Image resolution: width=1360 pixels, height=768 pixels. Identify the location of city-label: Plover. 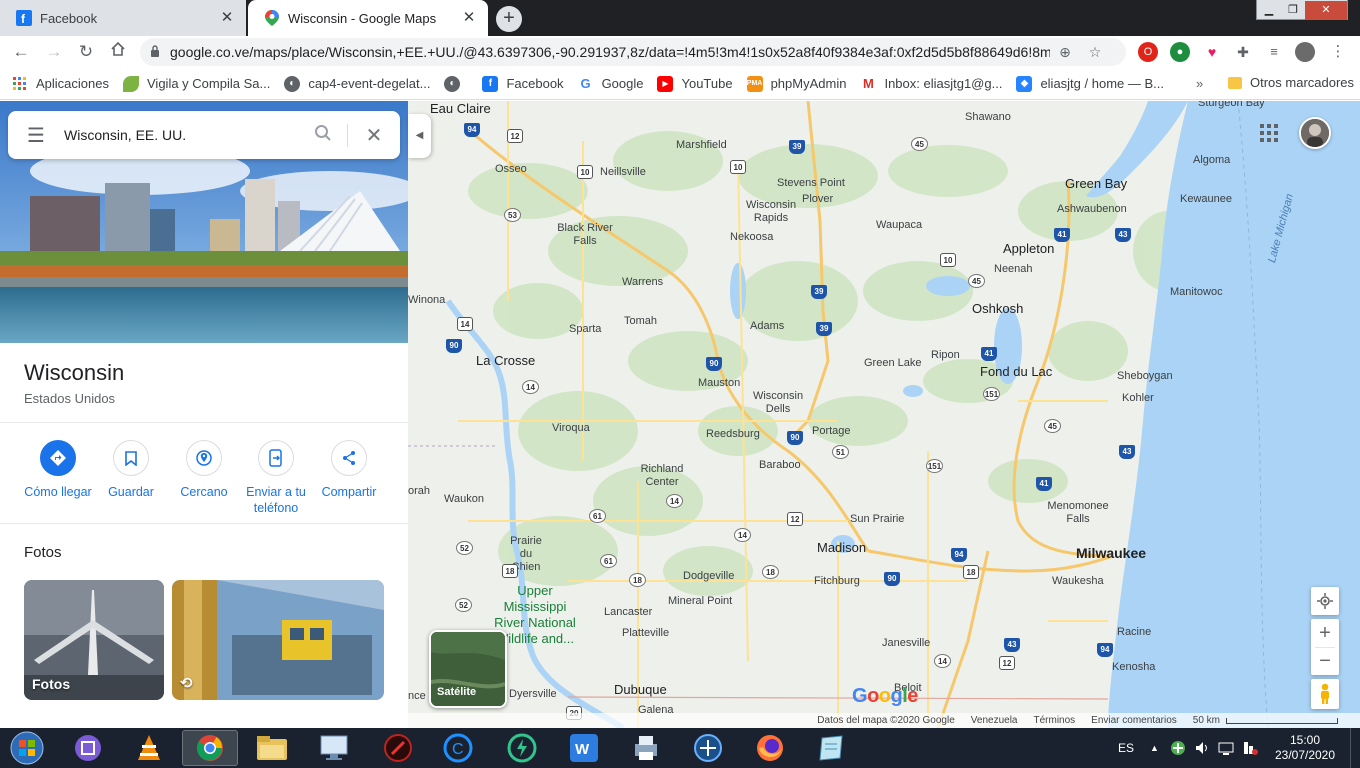
(817, 199).